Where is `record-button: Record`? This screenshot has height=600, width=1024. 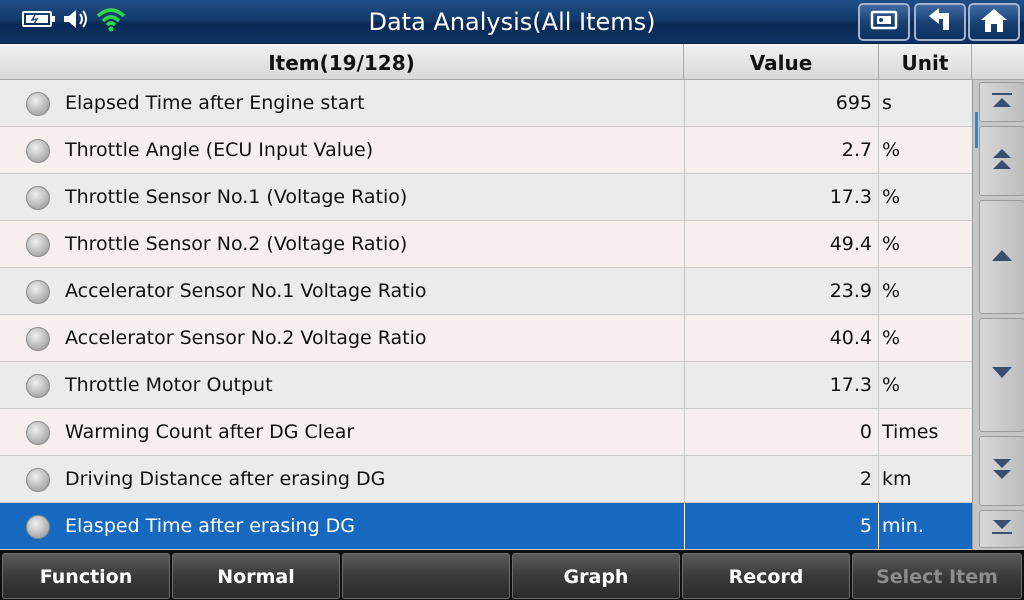 record-button: Record is located at coordinates (766, 576).